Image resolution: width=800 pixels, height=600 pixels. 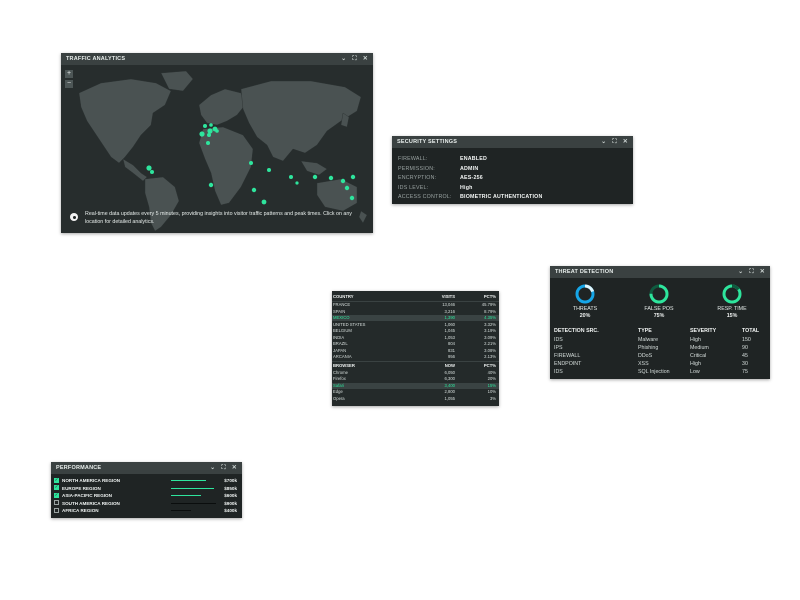 What do you see at coordinates (415, 318) in the screenshot?
I see `table-row-selected: MEXICO 1,390 4.35%` at bounding box center [415, 318].